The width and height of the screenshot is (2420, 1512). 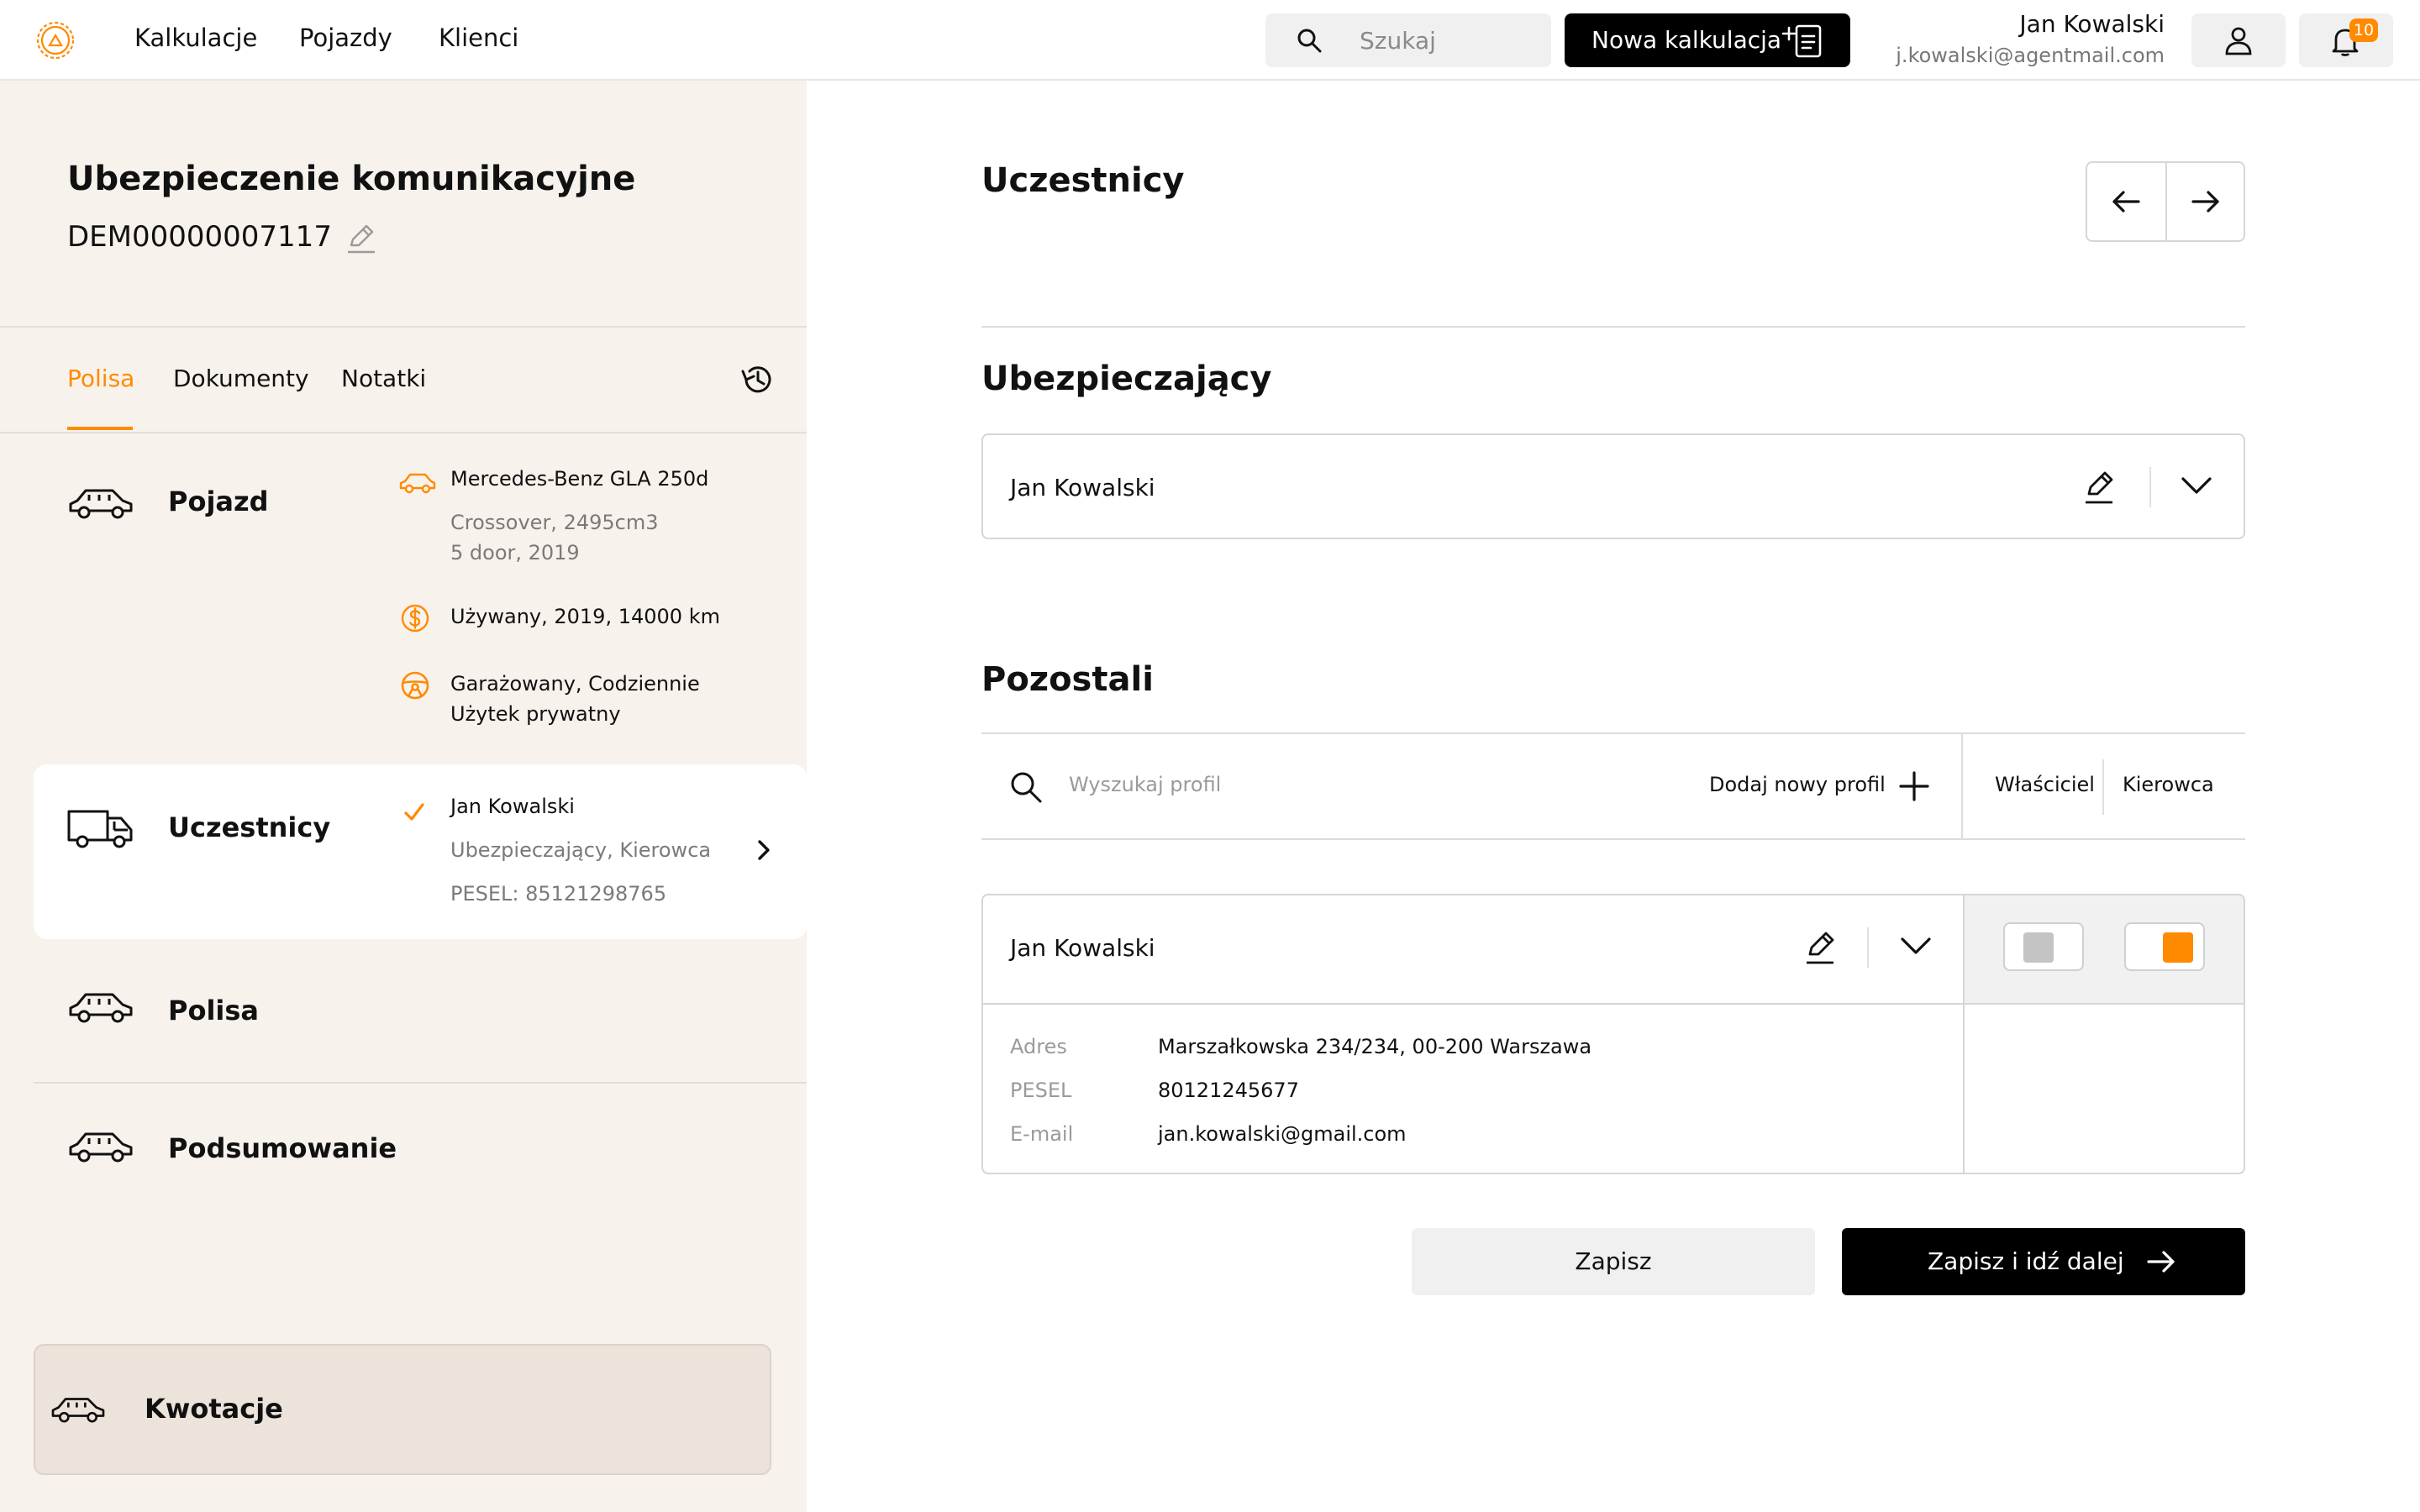 I want to click on arrow-left-icon, so click(x=2126, y=201).